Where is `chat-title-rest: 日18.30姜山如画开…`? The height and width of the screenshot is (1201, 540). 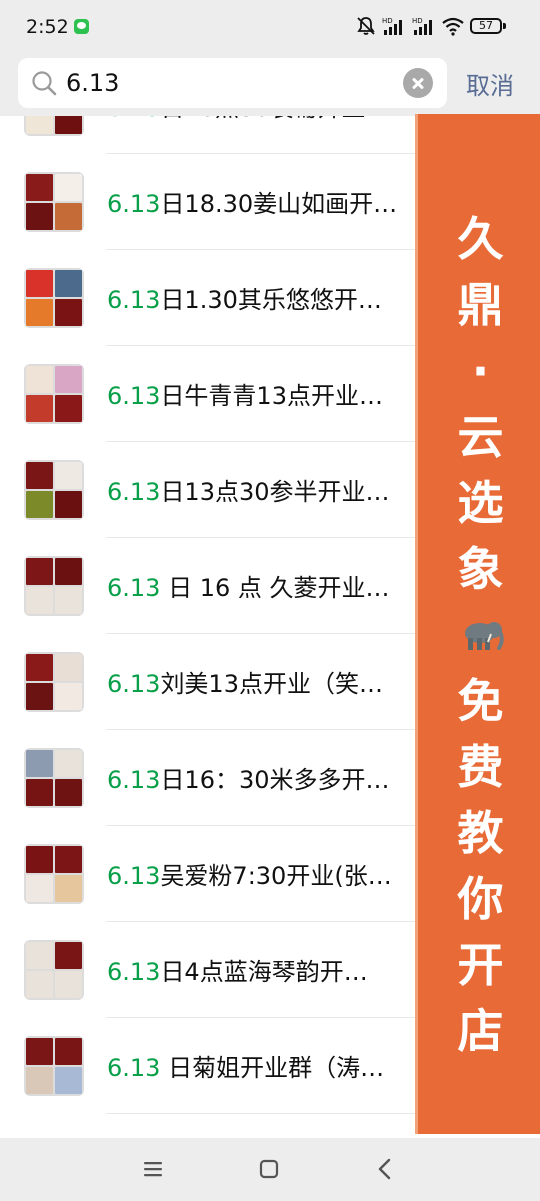 chat-title-rest: 日18.30姜山如画开… is located at coordinates (279, 204).